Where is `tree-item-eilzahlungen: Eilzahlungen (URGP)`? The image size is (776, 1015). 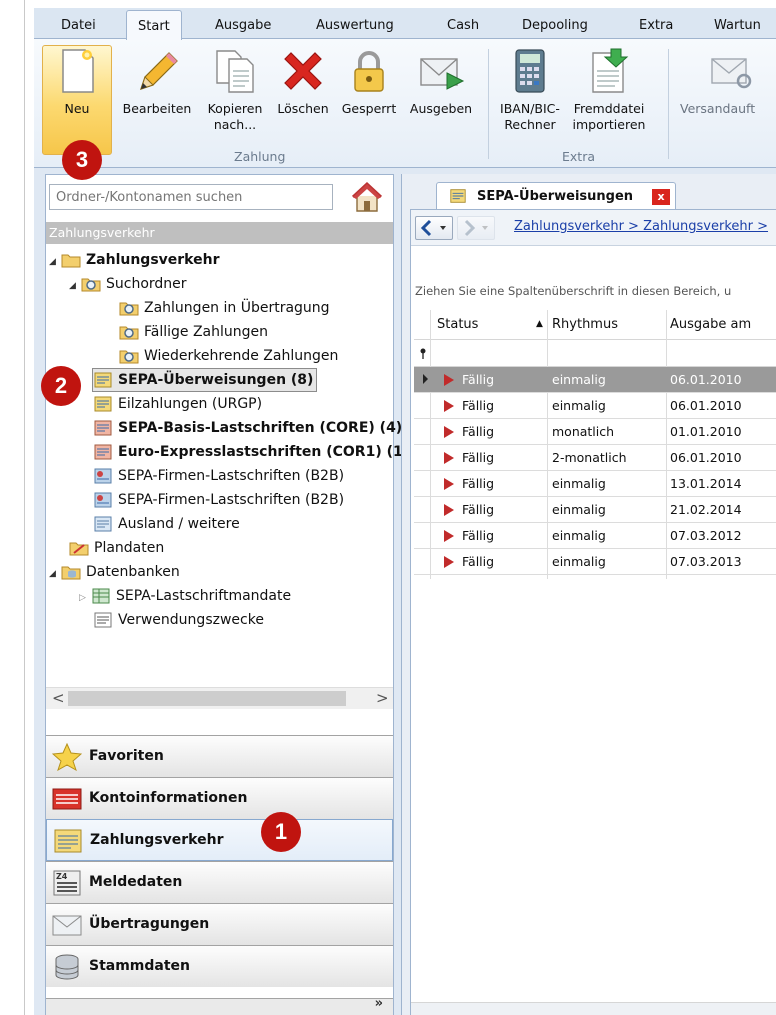
tree-item-eilzahlungen: Eilzahlungen (URGP) is located at coordinates (177, 404).